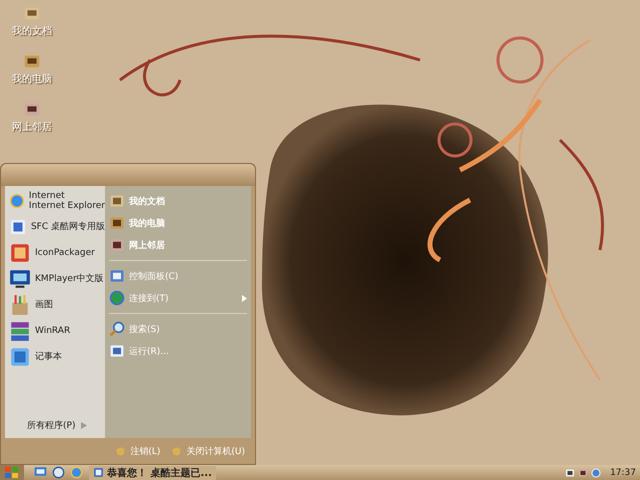 The height and width of the screenshot is (480, 640). Describe the element at coordinates (57, 425) in the screenshot. I see `all-programs-button: 所有程序(P)` at that location.